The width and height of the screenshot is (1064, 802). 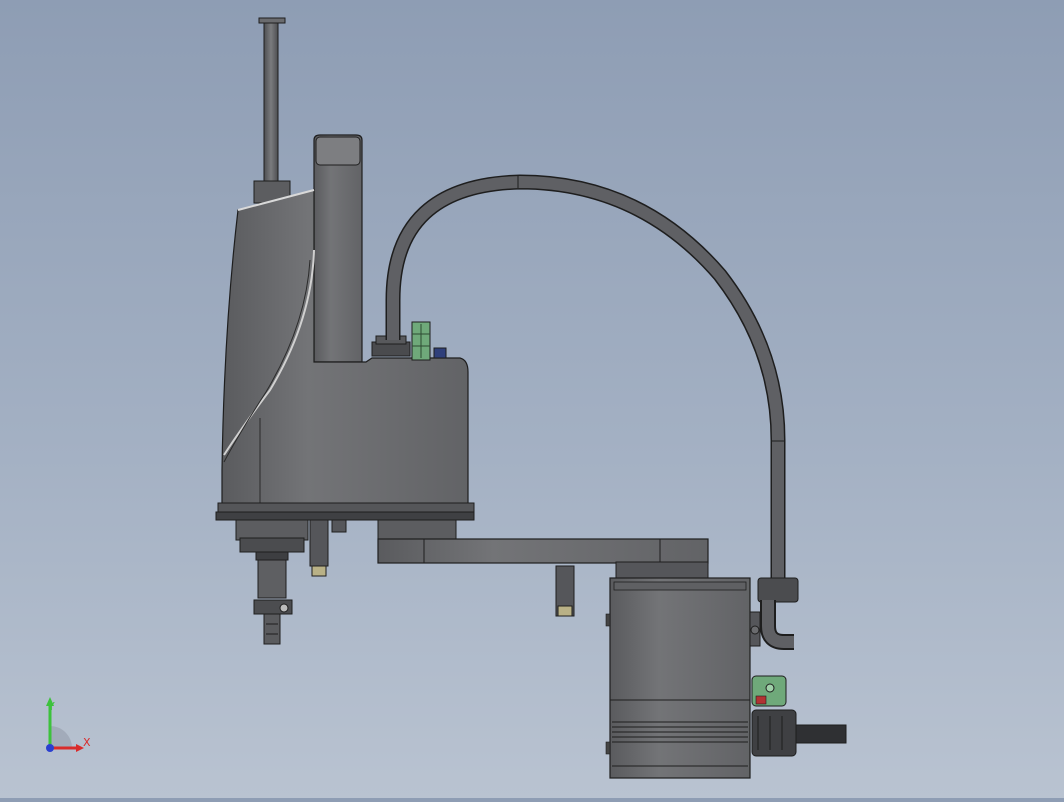 What do you see at coordinates (421, 341) in the screenshot?
I see `green-connector-top` at bounding box center [421, 341].